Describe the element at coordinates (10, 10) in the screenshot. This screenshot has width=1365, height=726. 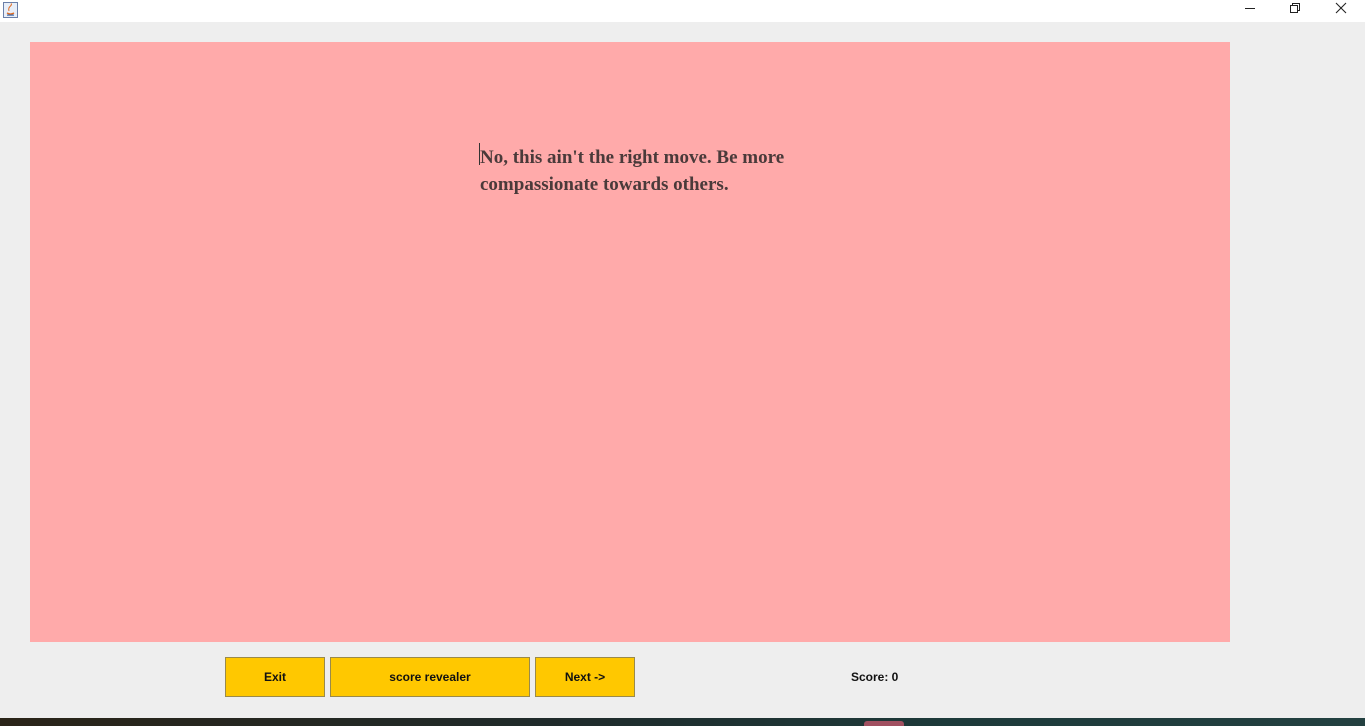
I see `java-icon` at that location.